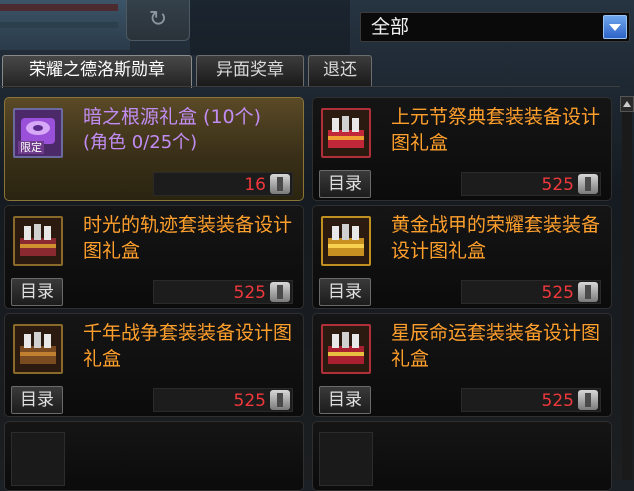 This screenshot has height=491, width=634. Describe the element at coordinates (59, 7) in the screenshot. I see `hp-bar` at that location.